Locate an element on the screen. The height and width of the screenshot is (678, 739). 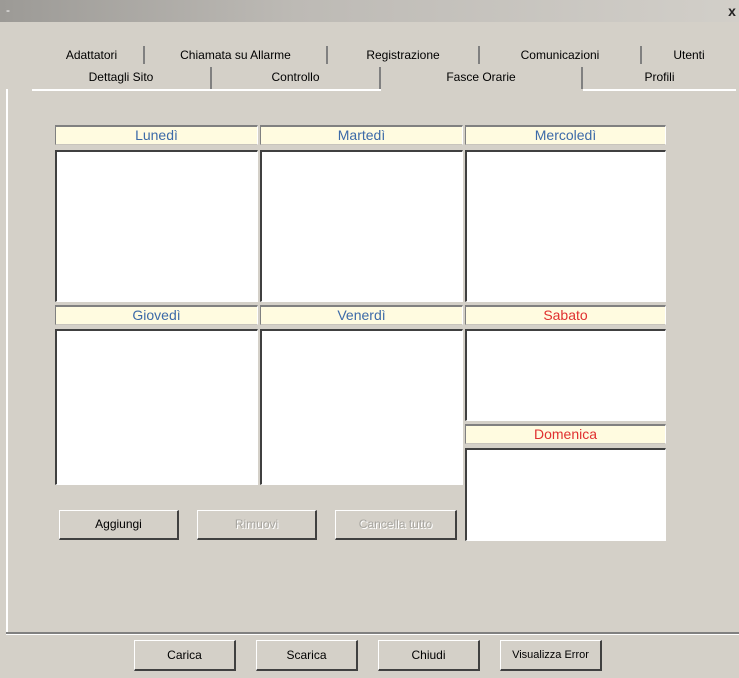
download-button: Scarica is located at coordinates (307, 655).